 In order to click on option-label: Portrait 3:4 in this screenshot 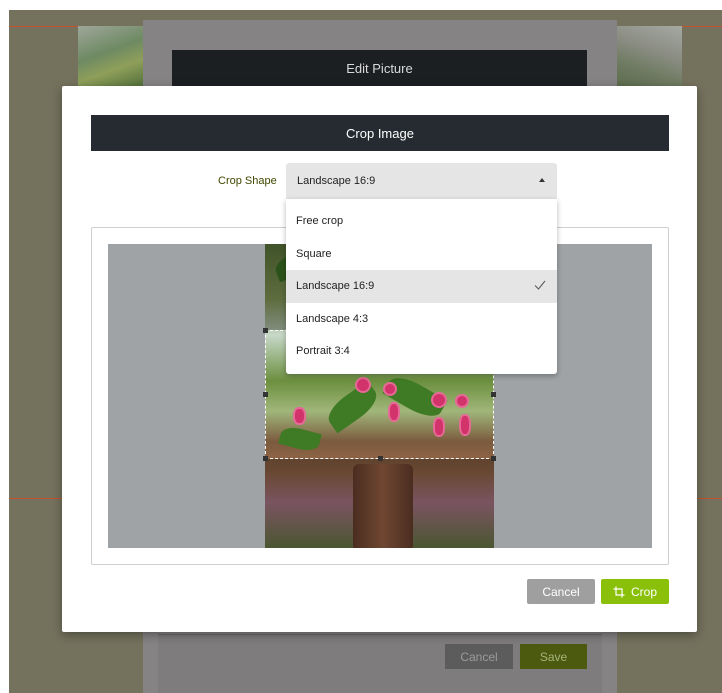, I will do `click(323, 351)`.